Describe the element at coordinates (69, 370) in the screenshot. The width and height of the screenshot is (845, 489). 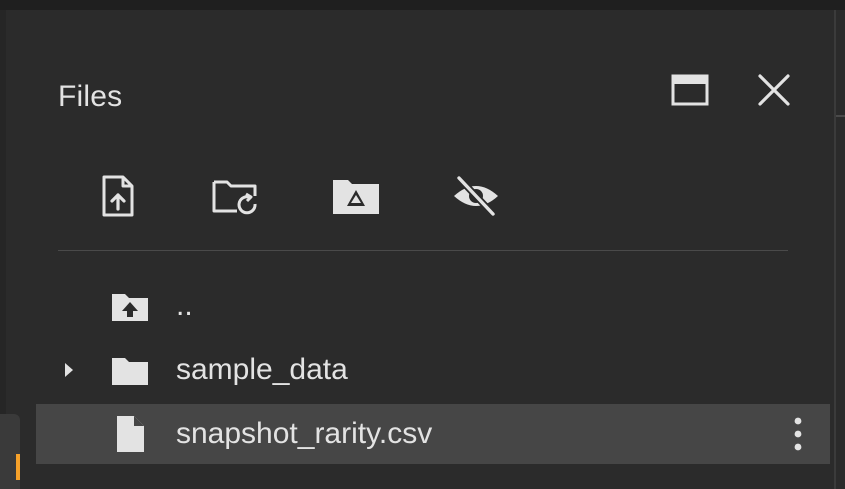
I see `chevron-right-icon` at that location.